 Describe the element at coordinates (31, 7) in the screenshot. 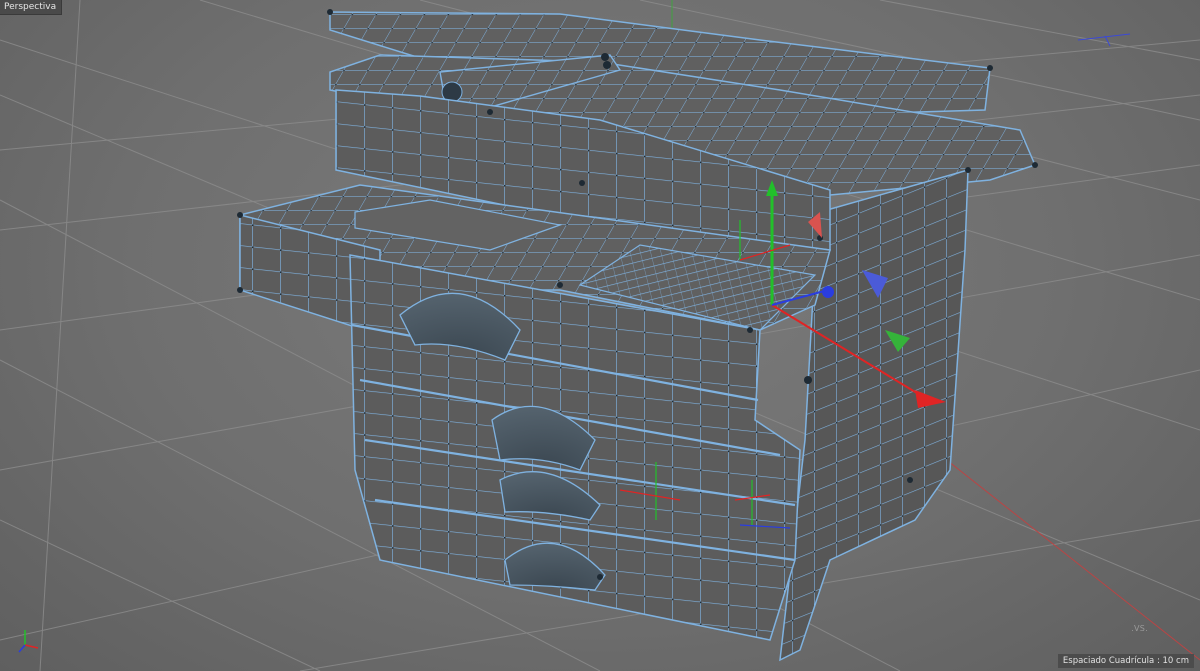

I see `viewport-view-label: Perspectiva` at that location.